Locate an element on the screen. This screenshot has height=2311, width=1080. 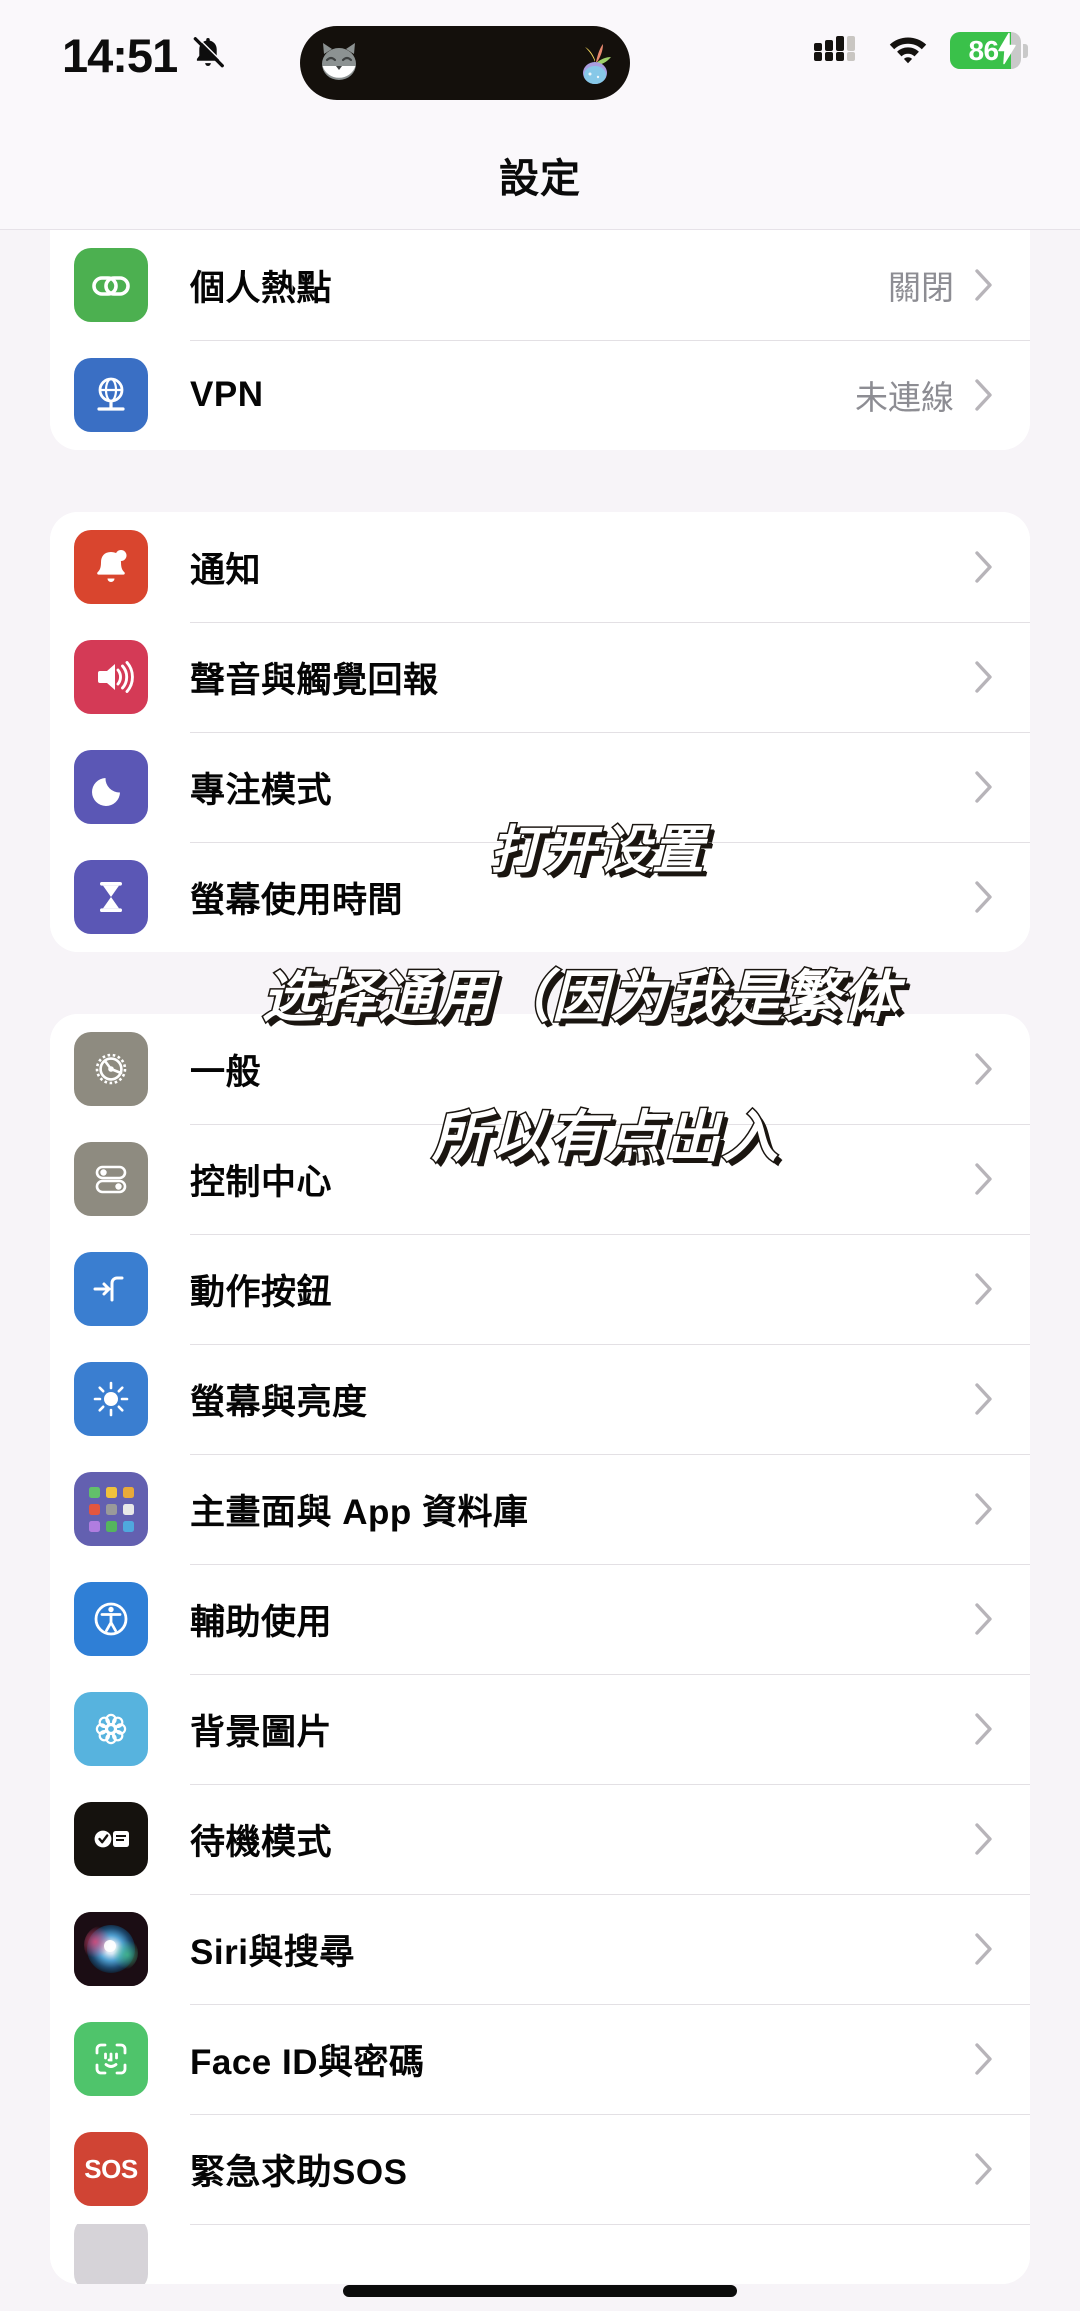
gear-icon is located at coordinates (111, 1069).